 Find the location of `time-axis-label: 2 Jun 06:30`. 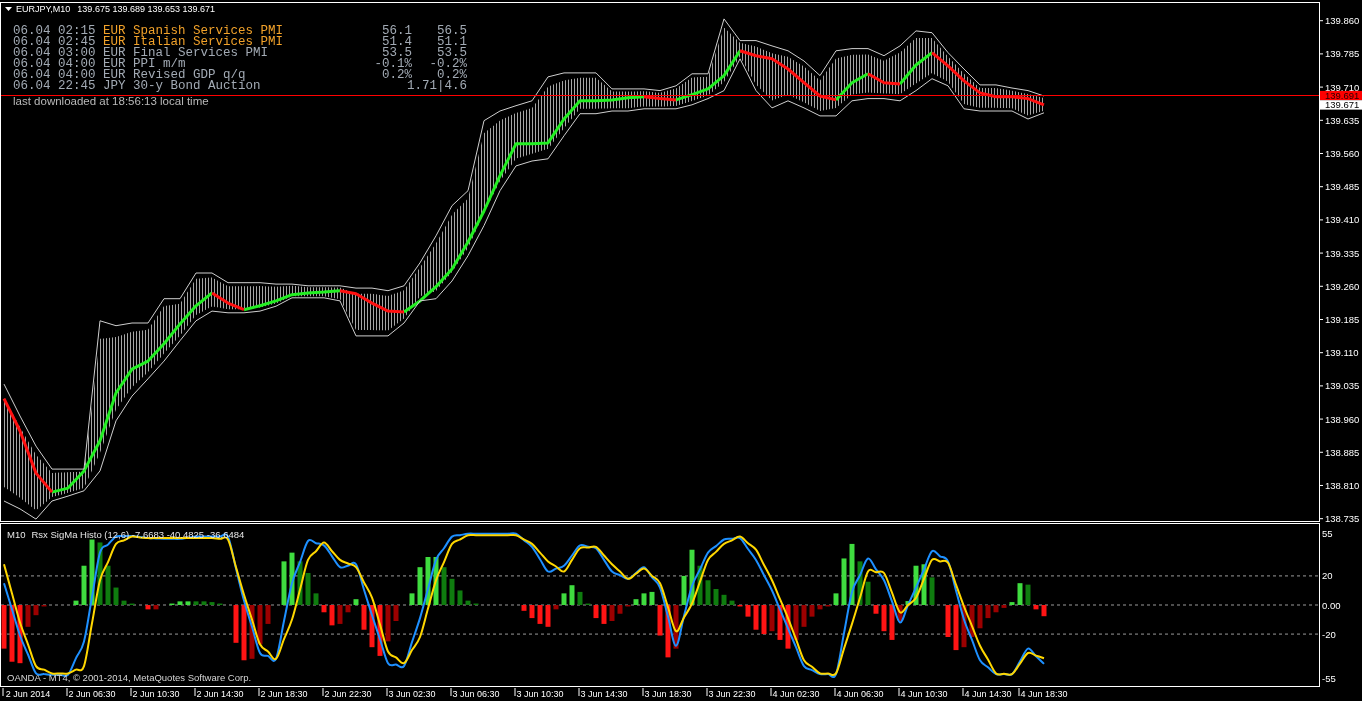

time-axis-label: 2 Jun 06:30 is located at coordinates (92, 693).